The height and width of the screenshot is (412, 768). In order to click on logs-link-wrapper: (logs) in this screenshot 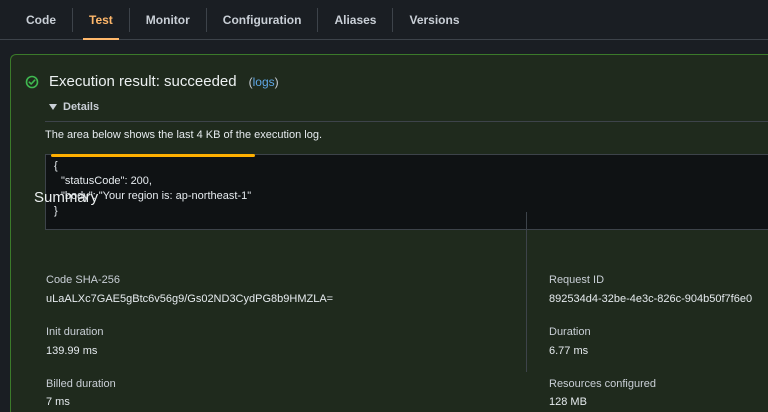, I will do `click(263, 81)`.